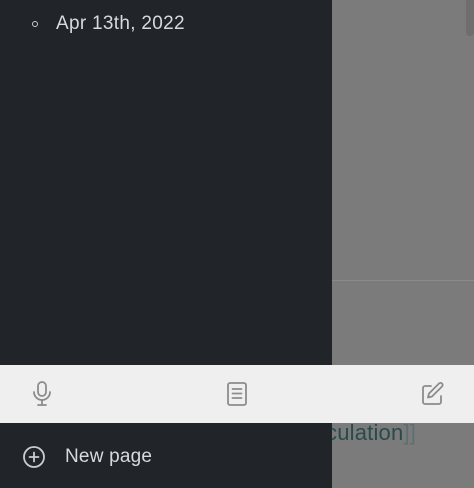 Image resolution: width=474 pixels, height=488 pixels. I want to click on document-icon, so click(237, 394).